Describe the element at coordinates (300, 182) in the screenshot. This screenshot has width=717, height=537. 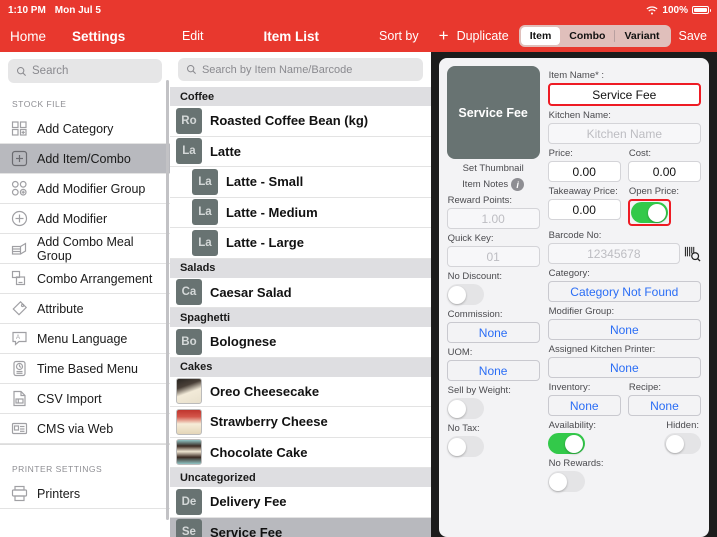
I see `list-item: La Latte - Small` at that location.